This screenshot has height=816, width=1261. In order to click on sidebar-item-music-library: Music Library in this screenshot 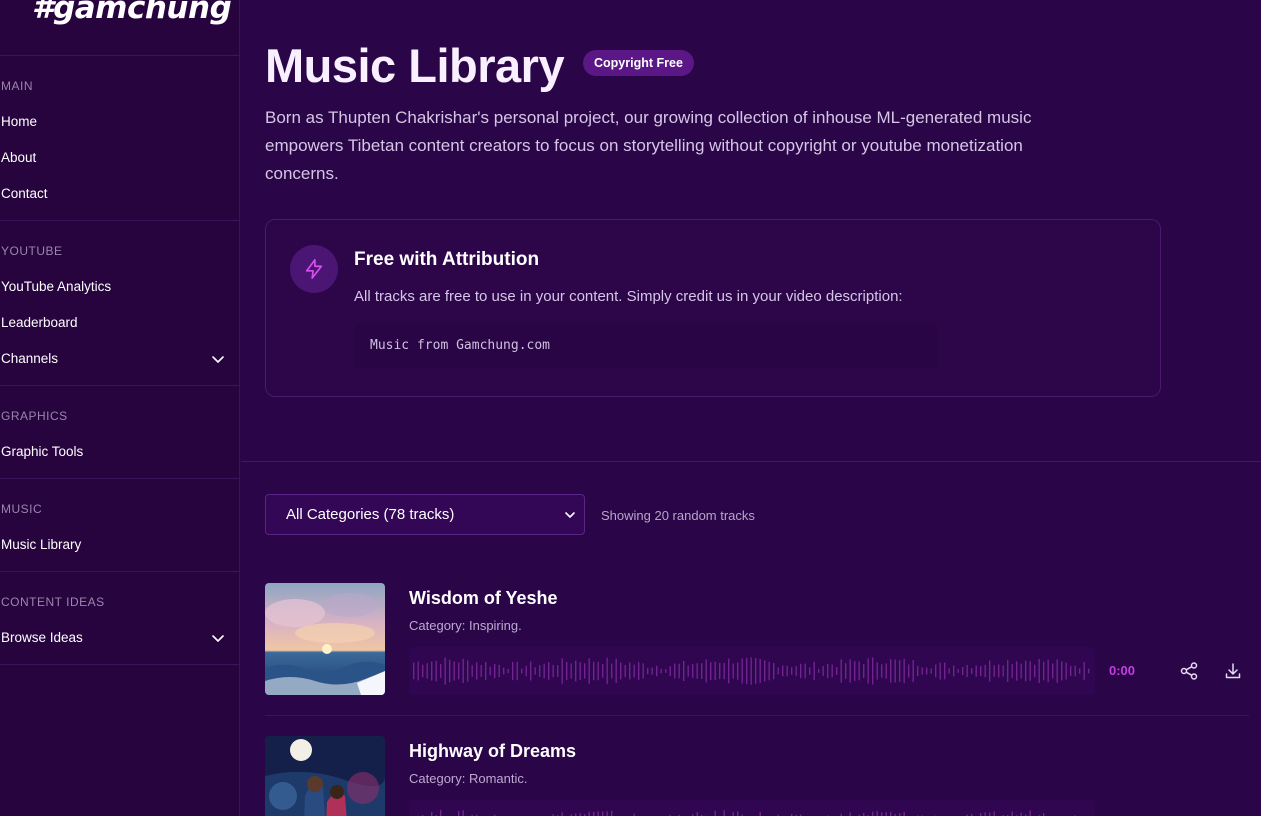, I will do `click(116, 544)`.